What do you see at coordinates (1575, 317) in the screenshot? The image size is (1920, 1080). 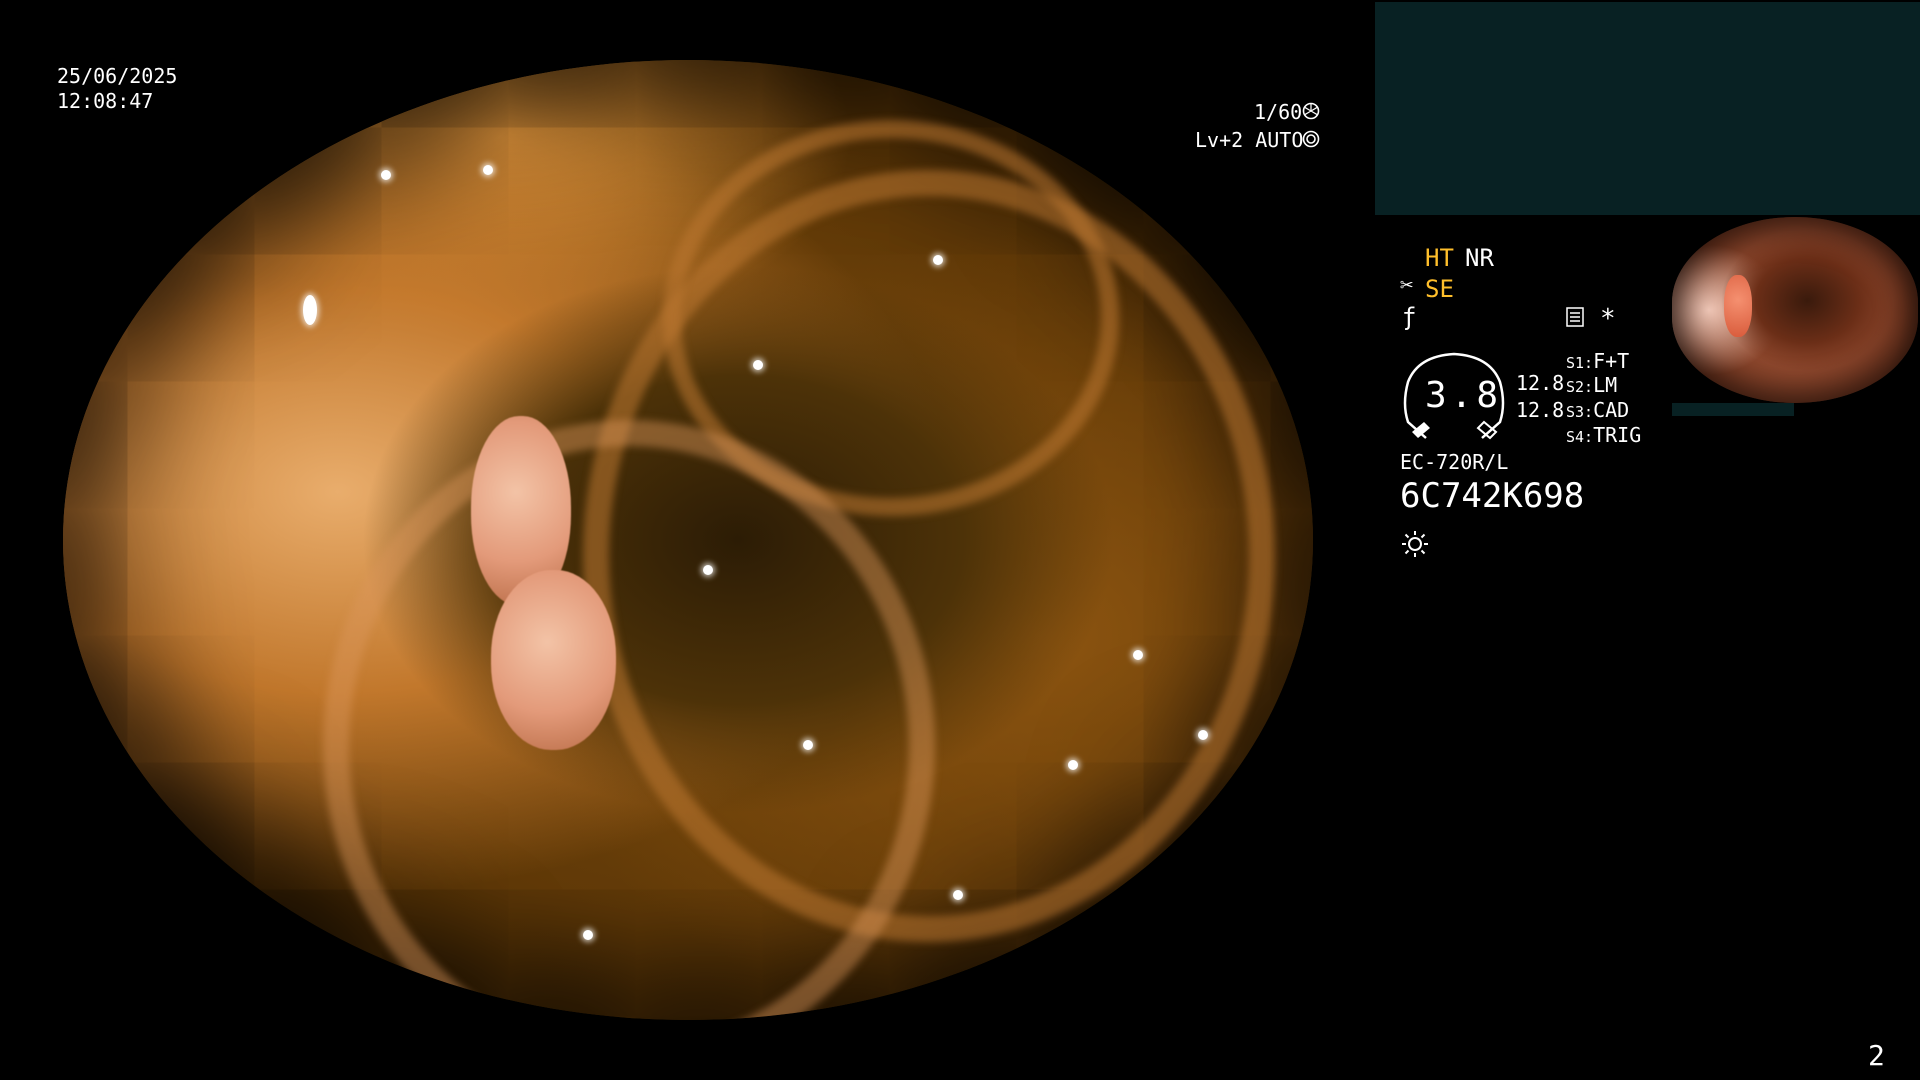 I see `document-icon` at bounding box center [1575, 317].